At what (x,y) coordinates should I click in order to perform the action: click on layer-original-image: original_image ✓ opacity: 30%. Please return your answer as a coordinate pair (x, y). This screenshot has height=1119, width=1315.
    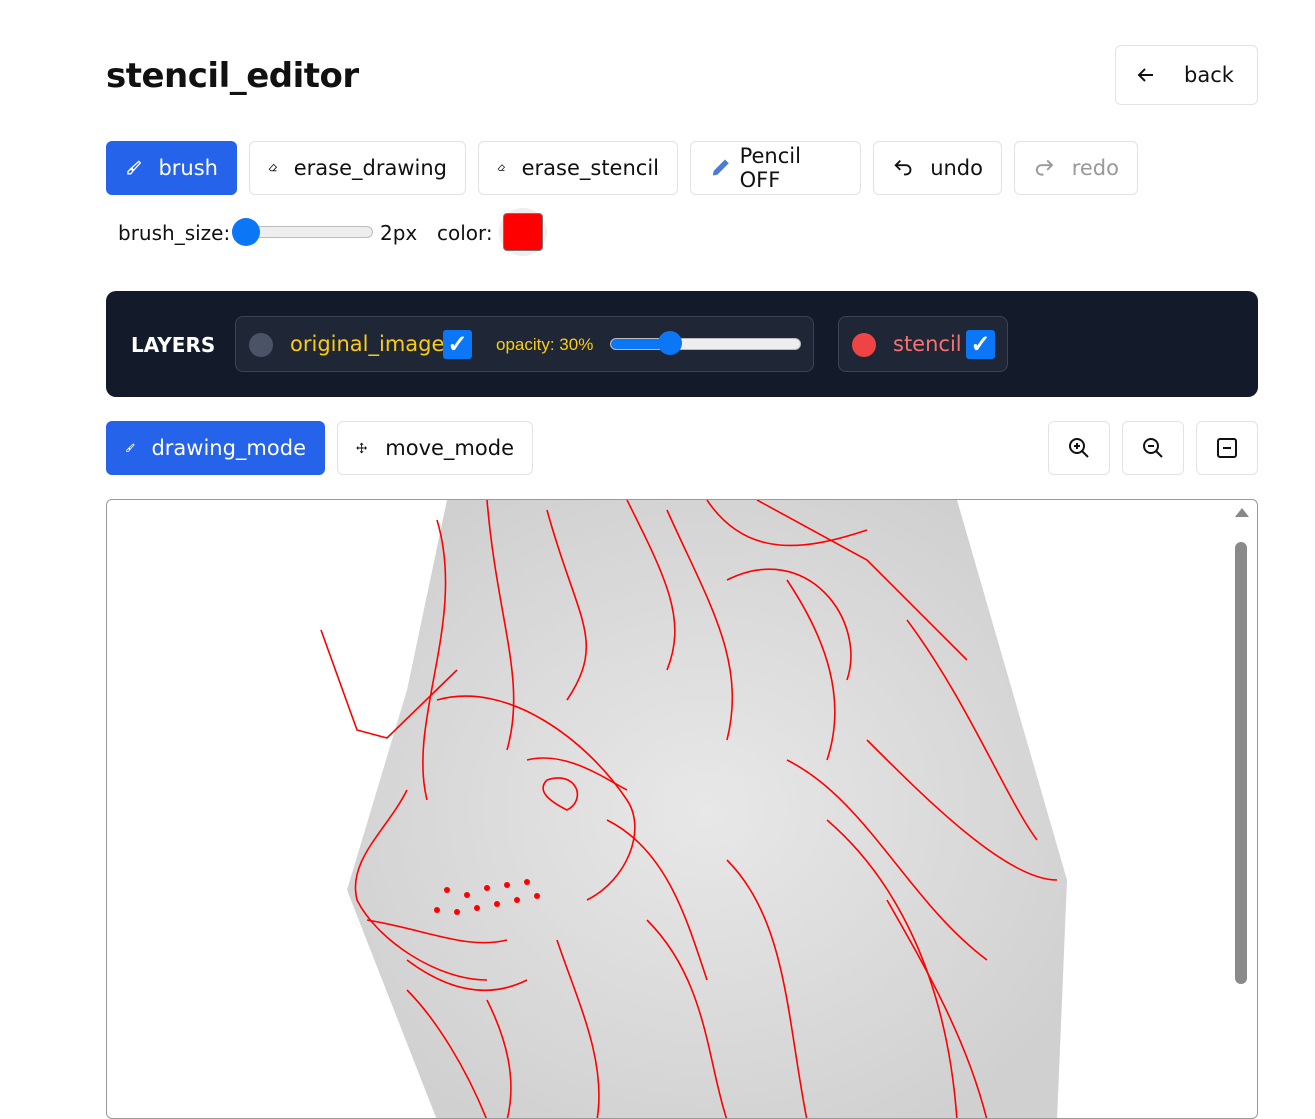
    Looking at the image, I should click on (524, 344).